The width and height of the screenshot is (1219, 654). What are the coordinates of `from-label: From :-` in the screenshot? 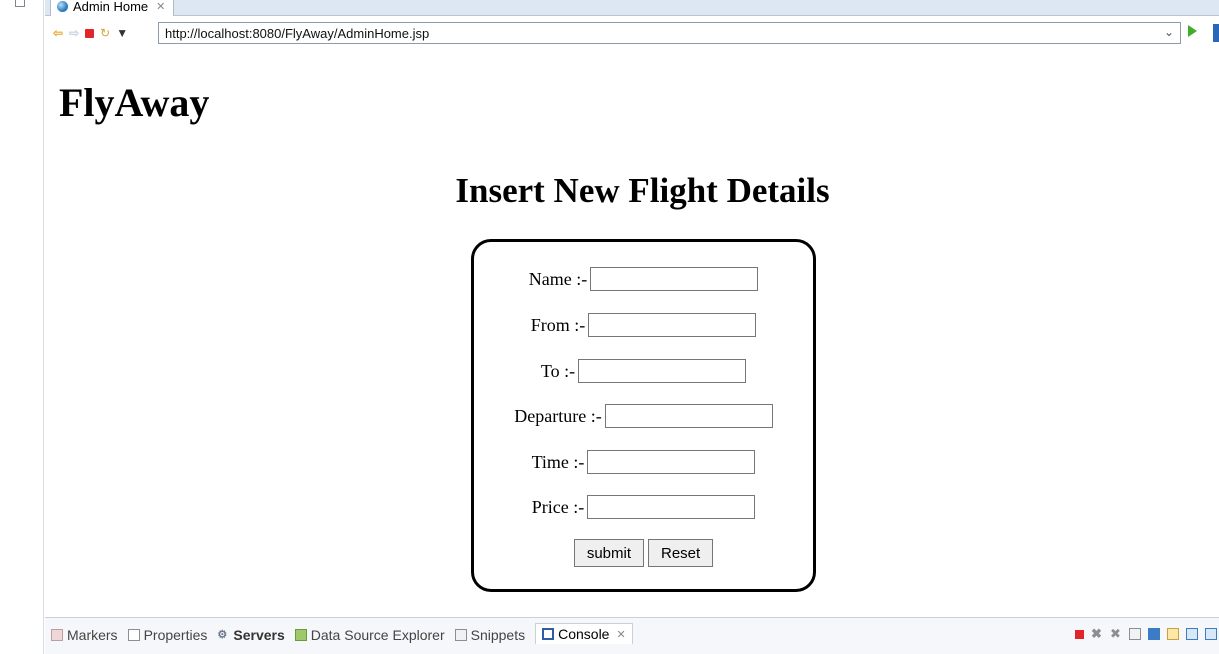 It's located at (558, 324).